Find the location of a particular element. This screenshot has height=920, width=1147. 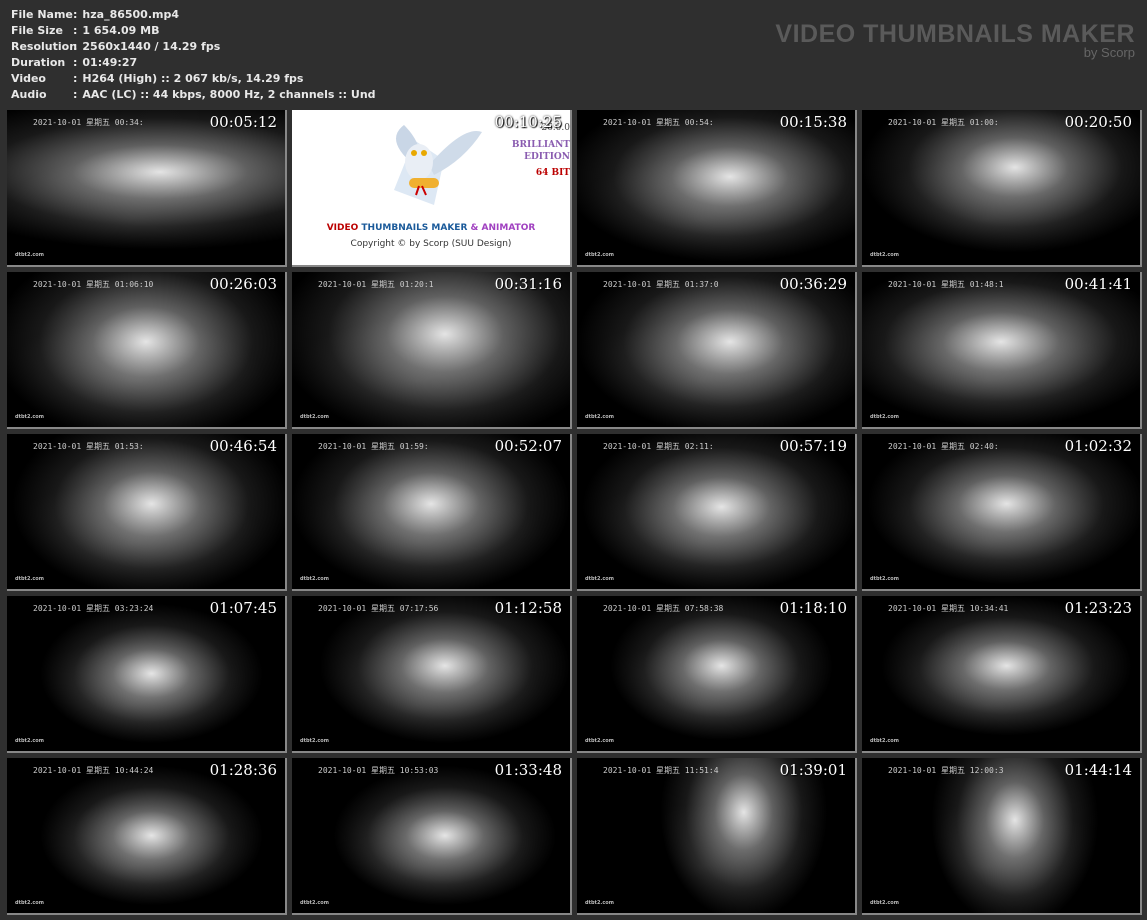

video-thumbnail: 2021-10-01 星期五 02:11: 00:57:19 dtbt2.com is located at coordinates (717, 512).